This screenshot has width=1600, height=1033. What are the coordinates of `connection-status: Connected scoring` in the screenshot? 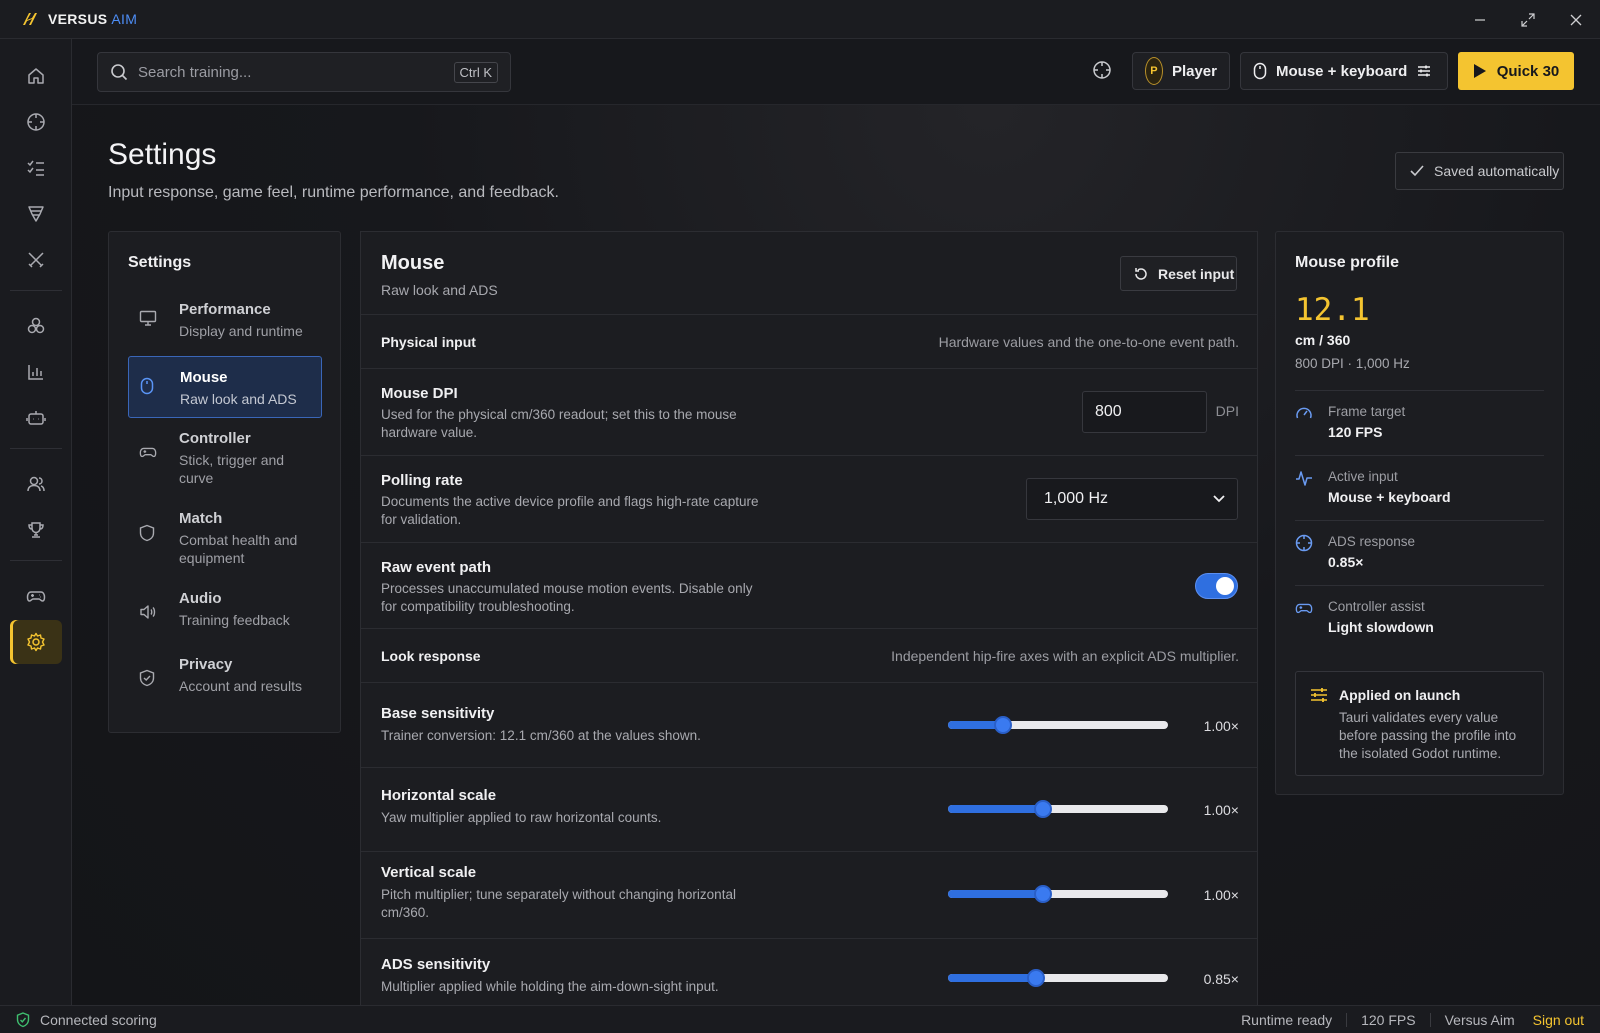 It's located at (98, 1019).